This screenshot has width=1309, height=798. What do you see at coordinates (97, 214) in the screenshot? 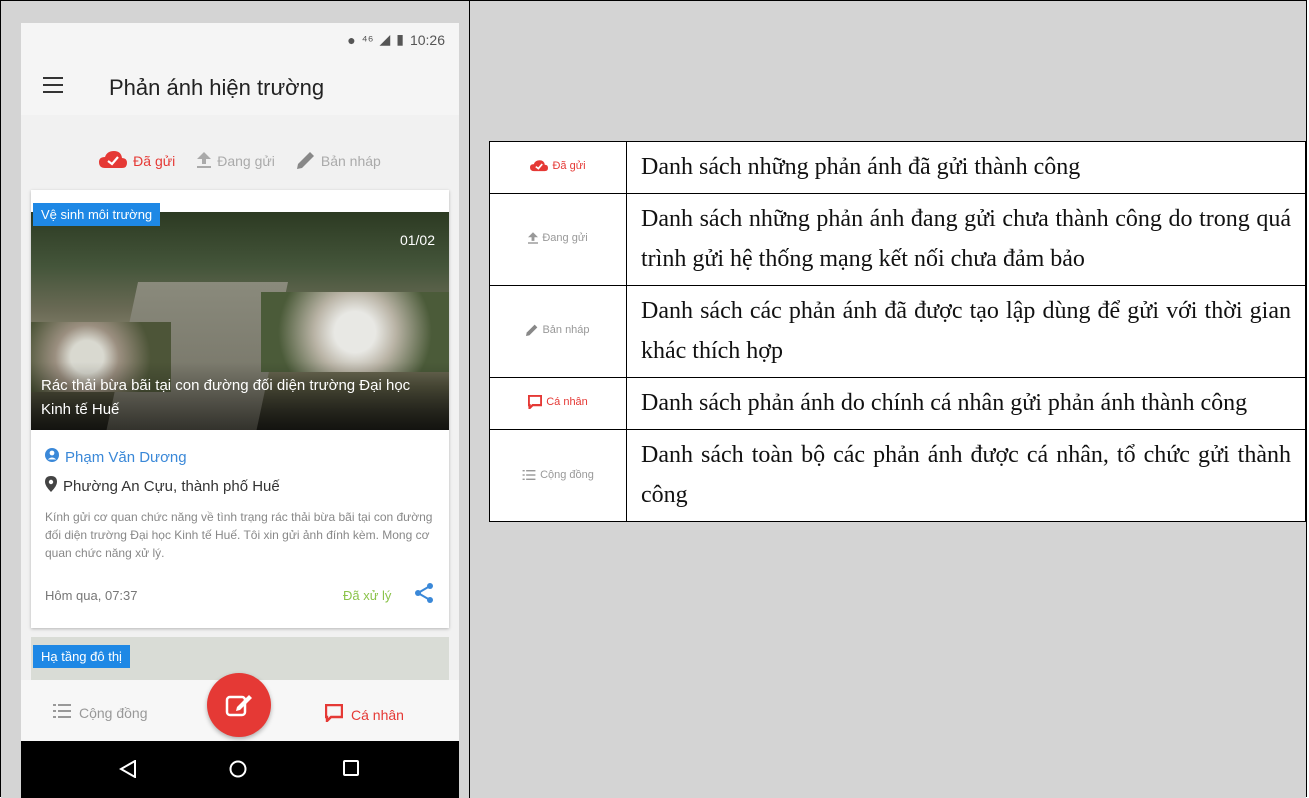
I see `category-badge: Vệ sinh môi trường` at bounding box center [97, 214].